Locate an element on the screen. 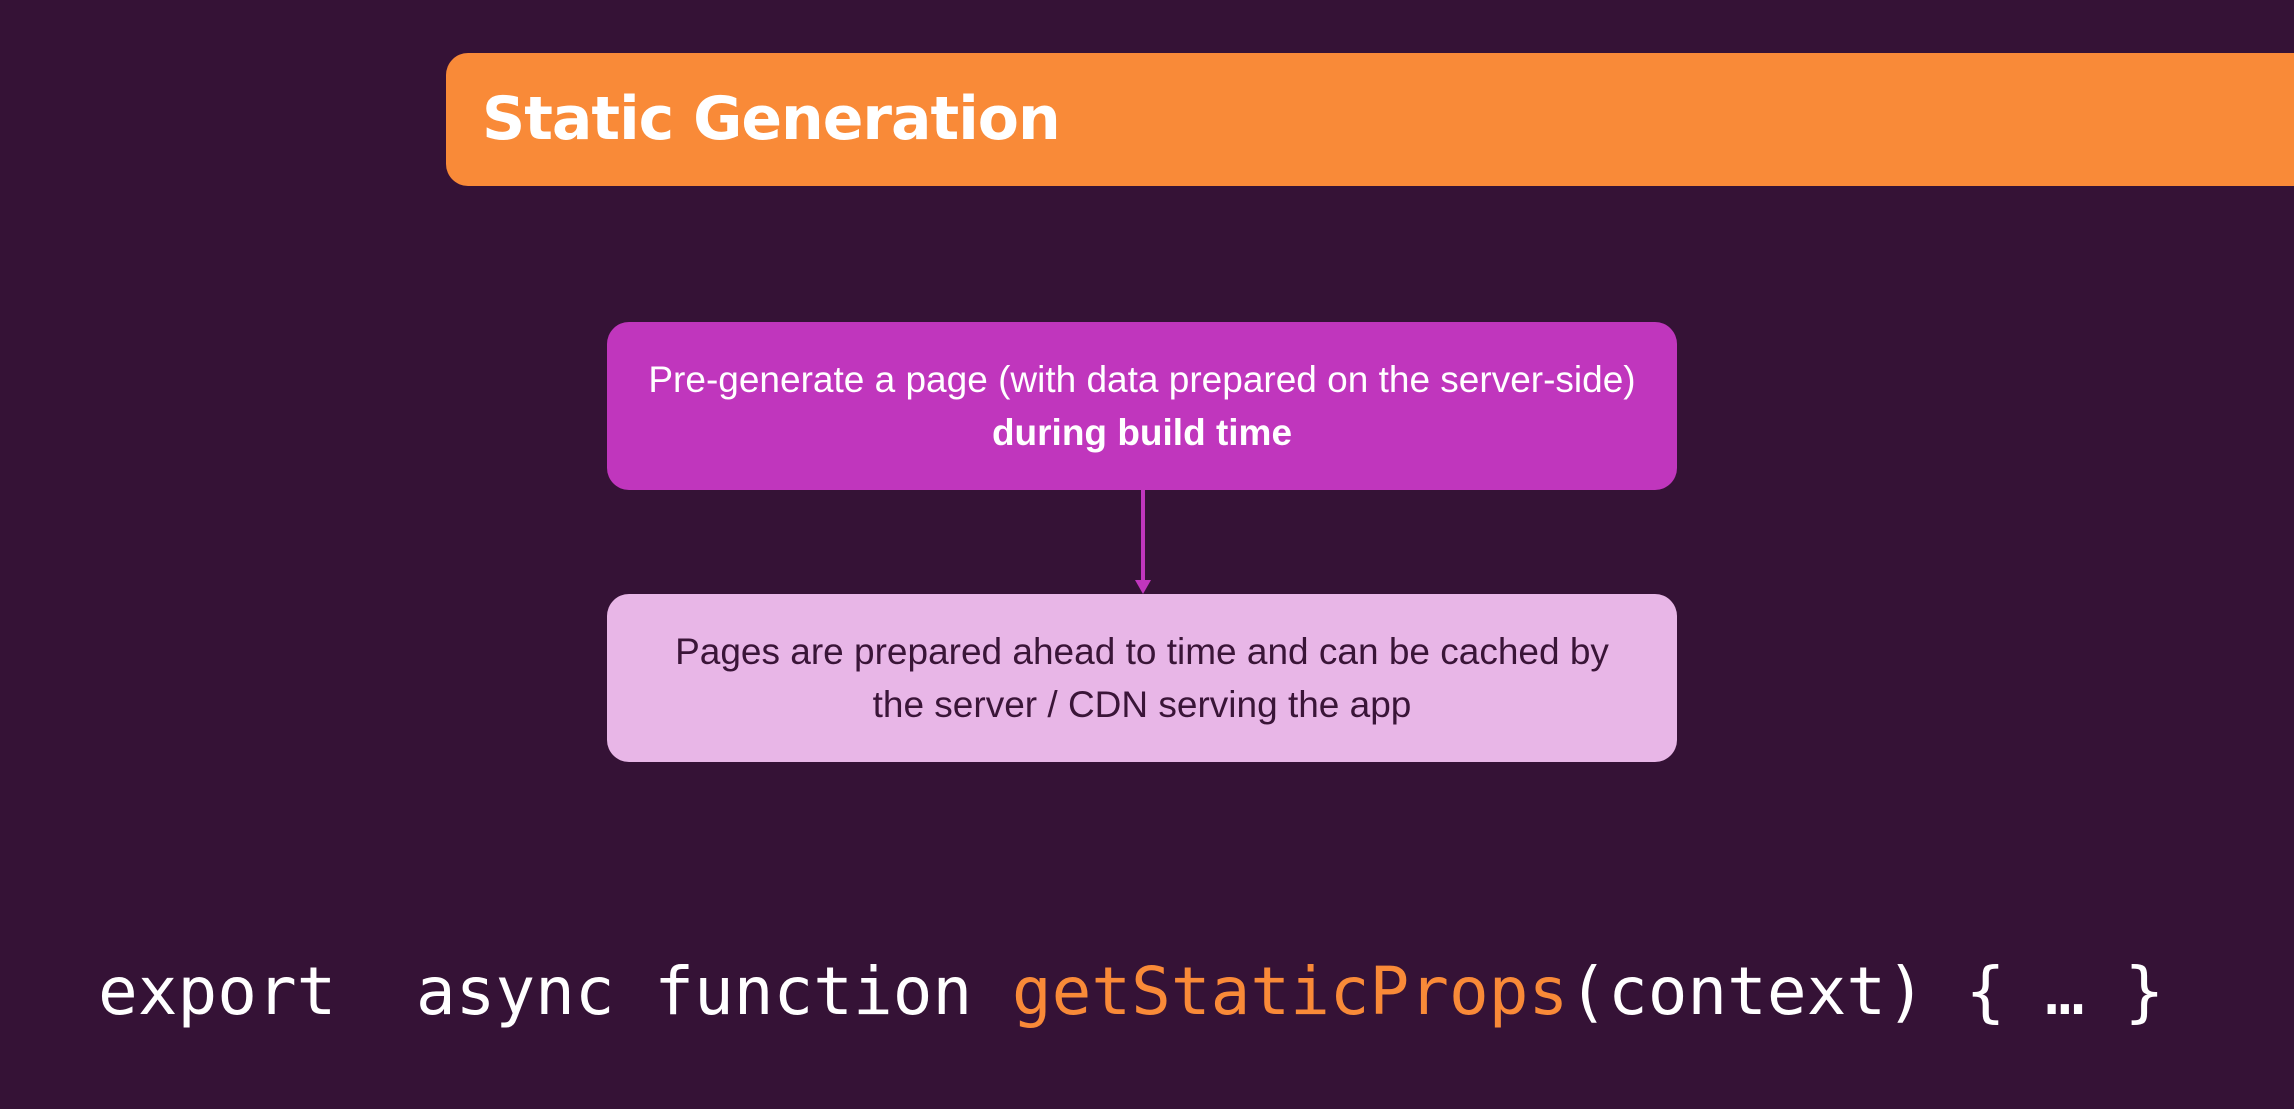  flow-arrow is located at coordinates (1143, 536).